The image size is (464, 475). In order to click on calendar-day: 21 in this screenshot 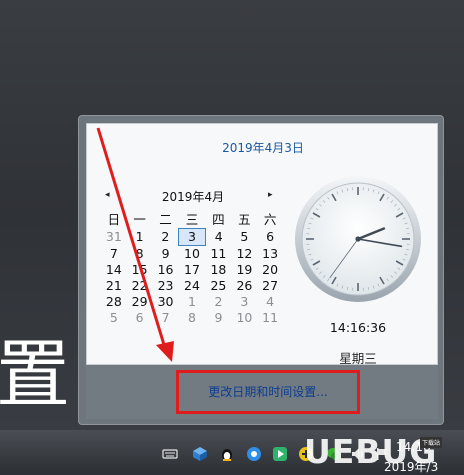, I will do `click(114, 286)`.